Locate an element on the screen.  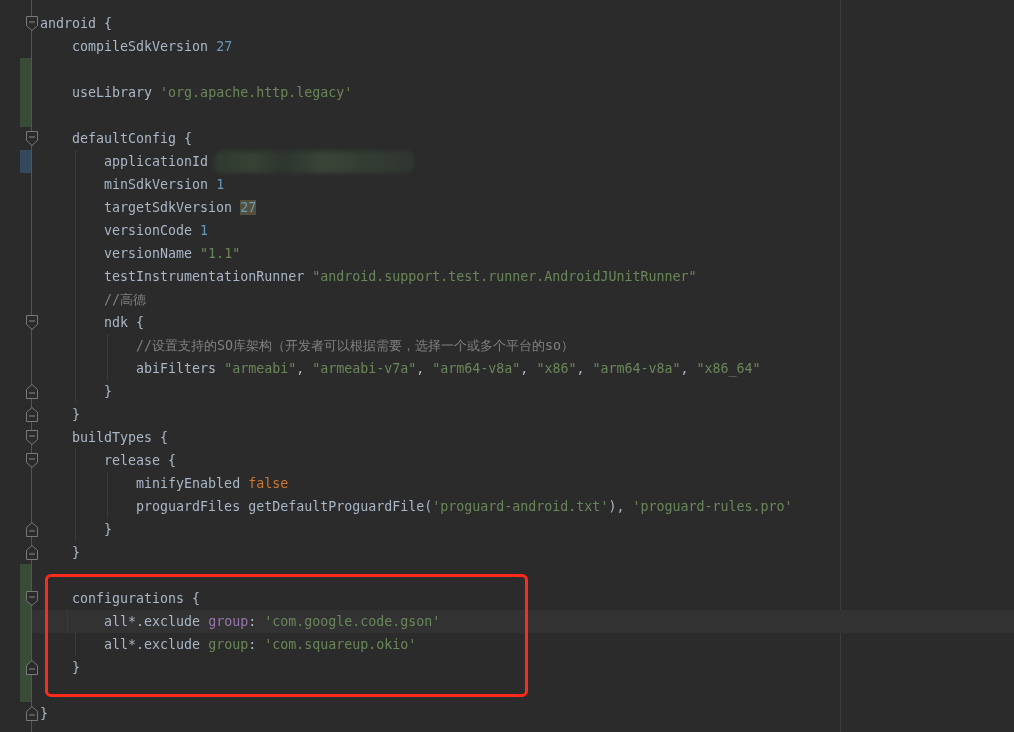
code-line: compileSdkVersion 27 is located at coordinates (152, 47).